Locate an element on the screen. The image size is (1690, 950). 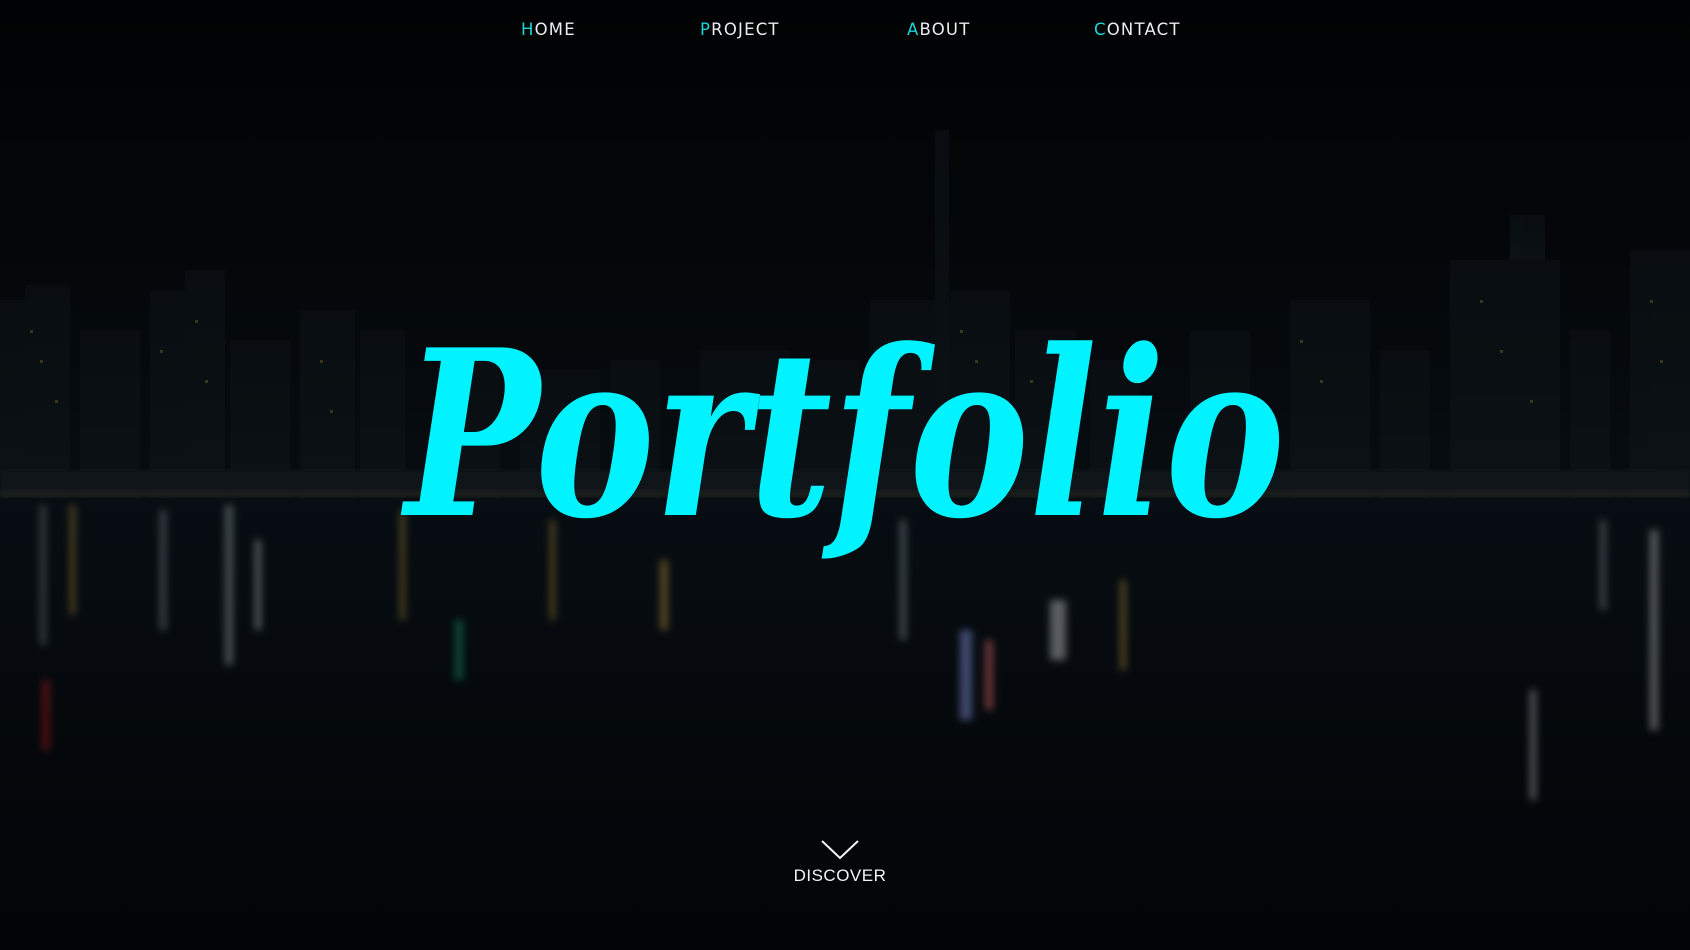
hero-title-graphic: Portfolio is located at coordinates (842, 435).